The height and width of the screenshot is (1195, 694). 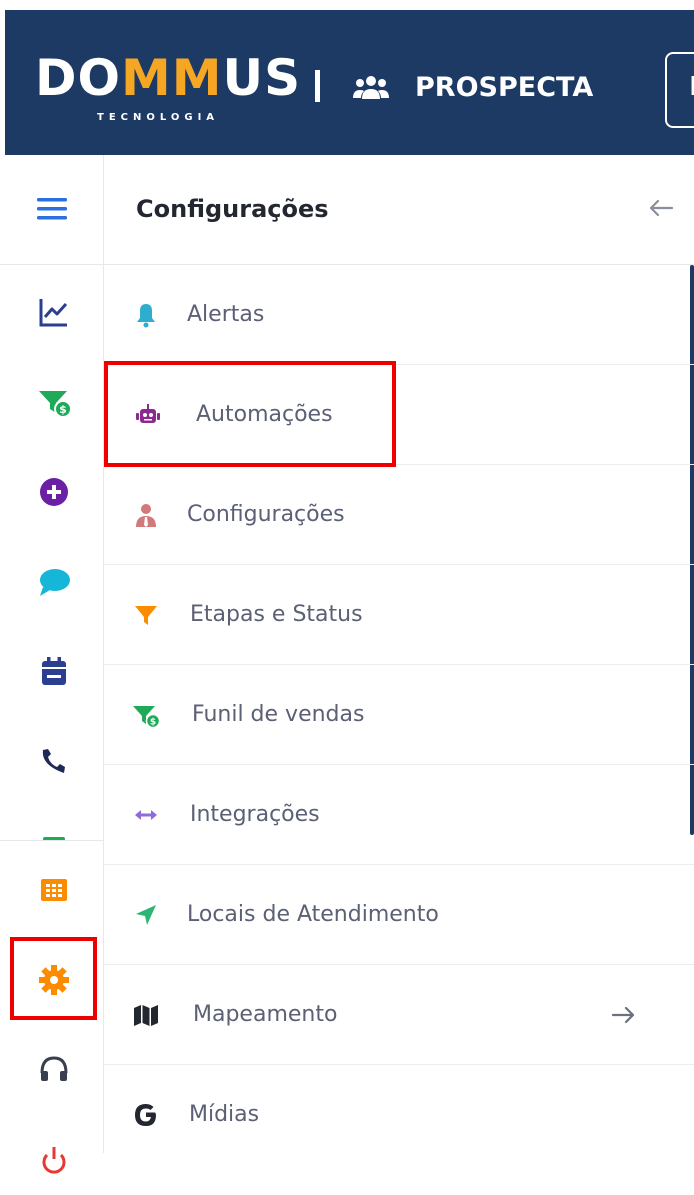 I want to click on chart-line-icon, so click(x=53, y=313).